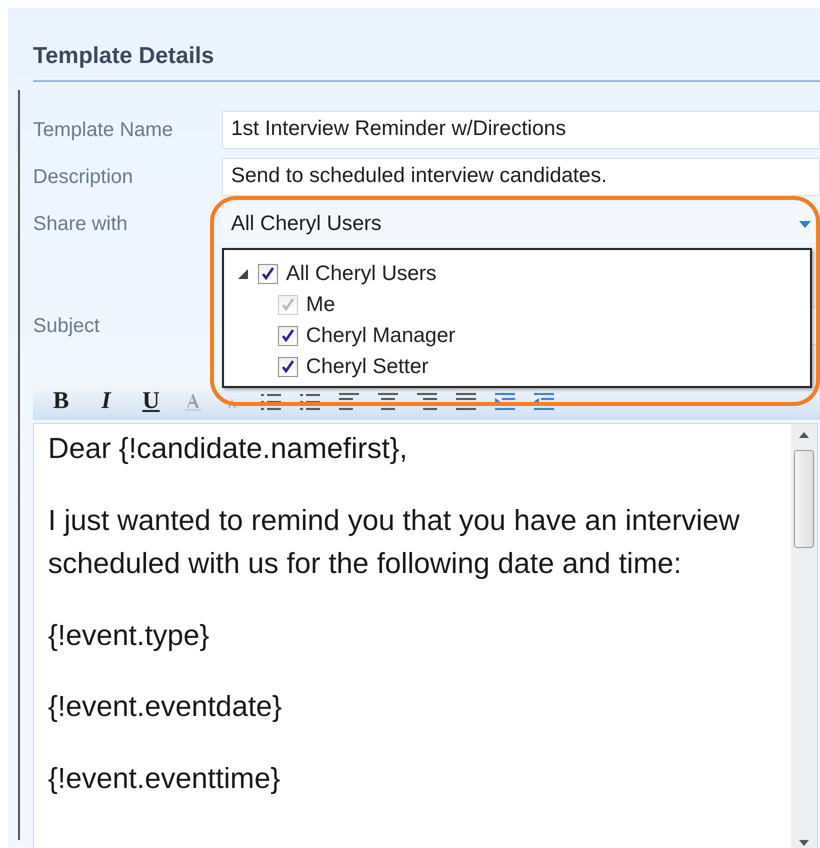  I want to click on scroll-down-icon, so click(804, 843).